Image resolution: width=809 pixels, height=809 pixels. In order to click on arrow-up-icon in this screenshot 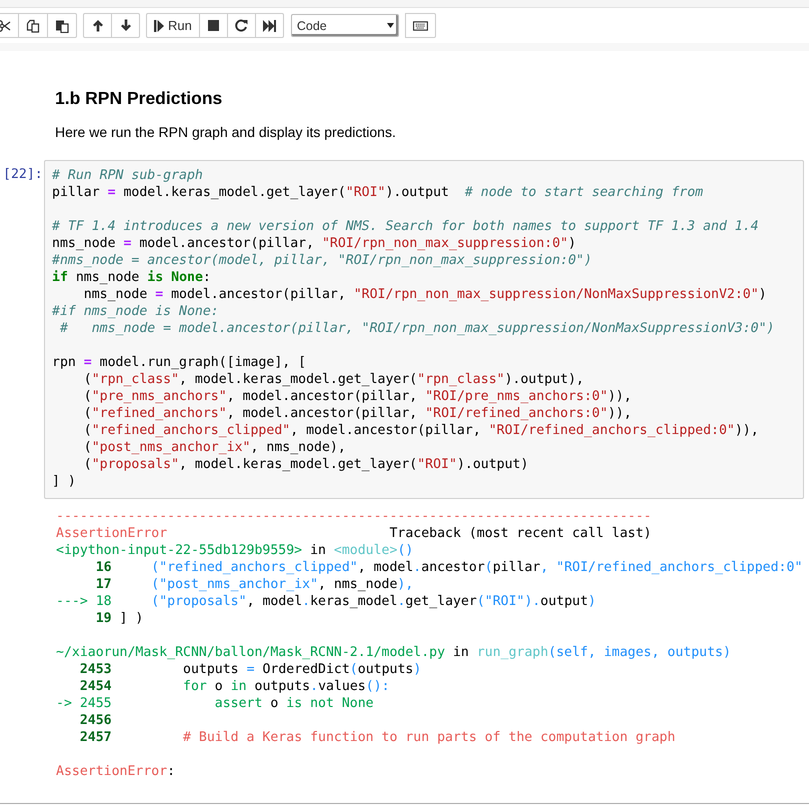, I will do `click(98, 25)`.